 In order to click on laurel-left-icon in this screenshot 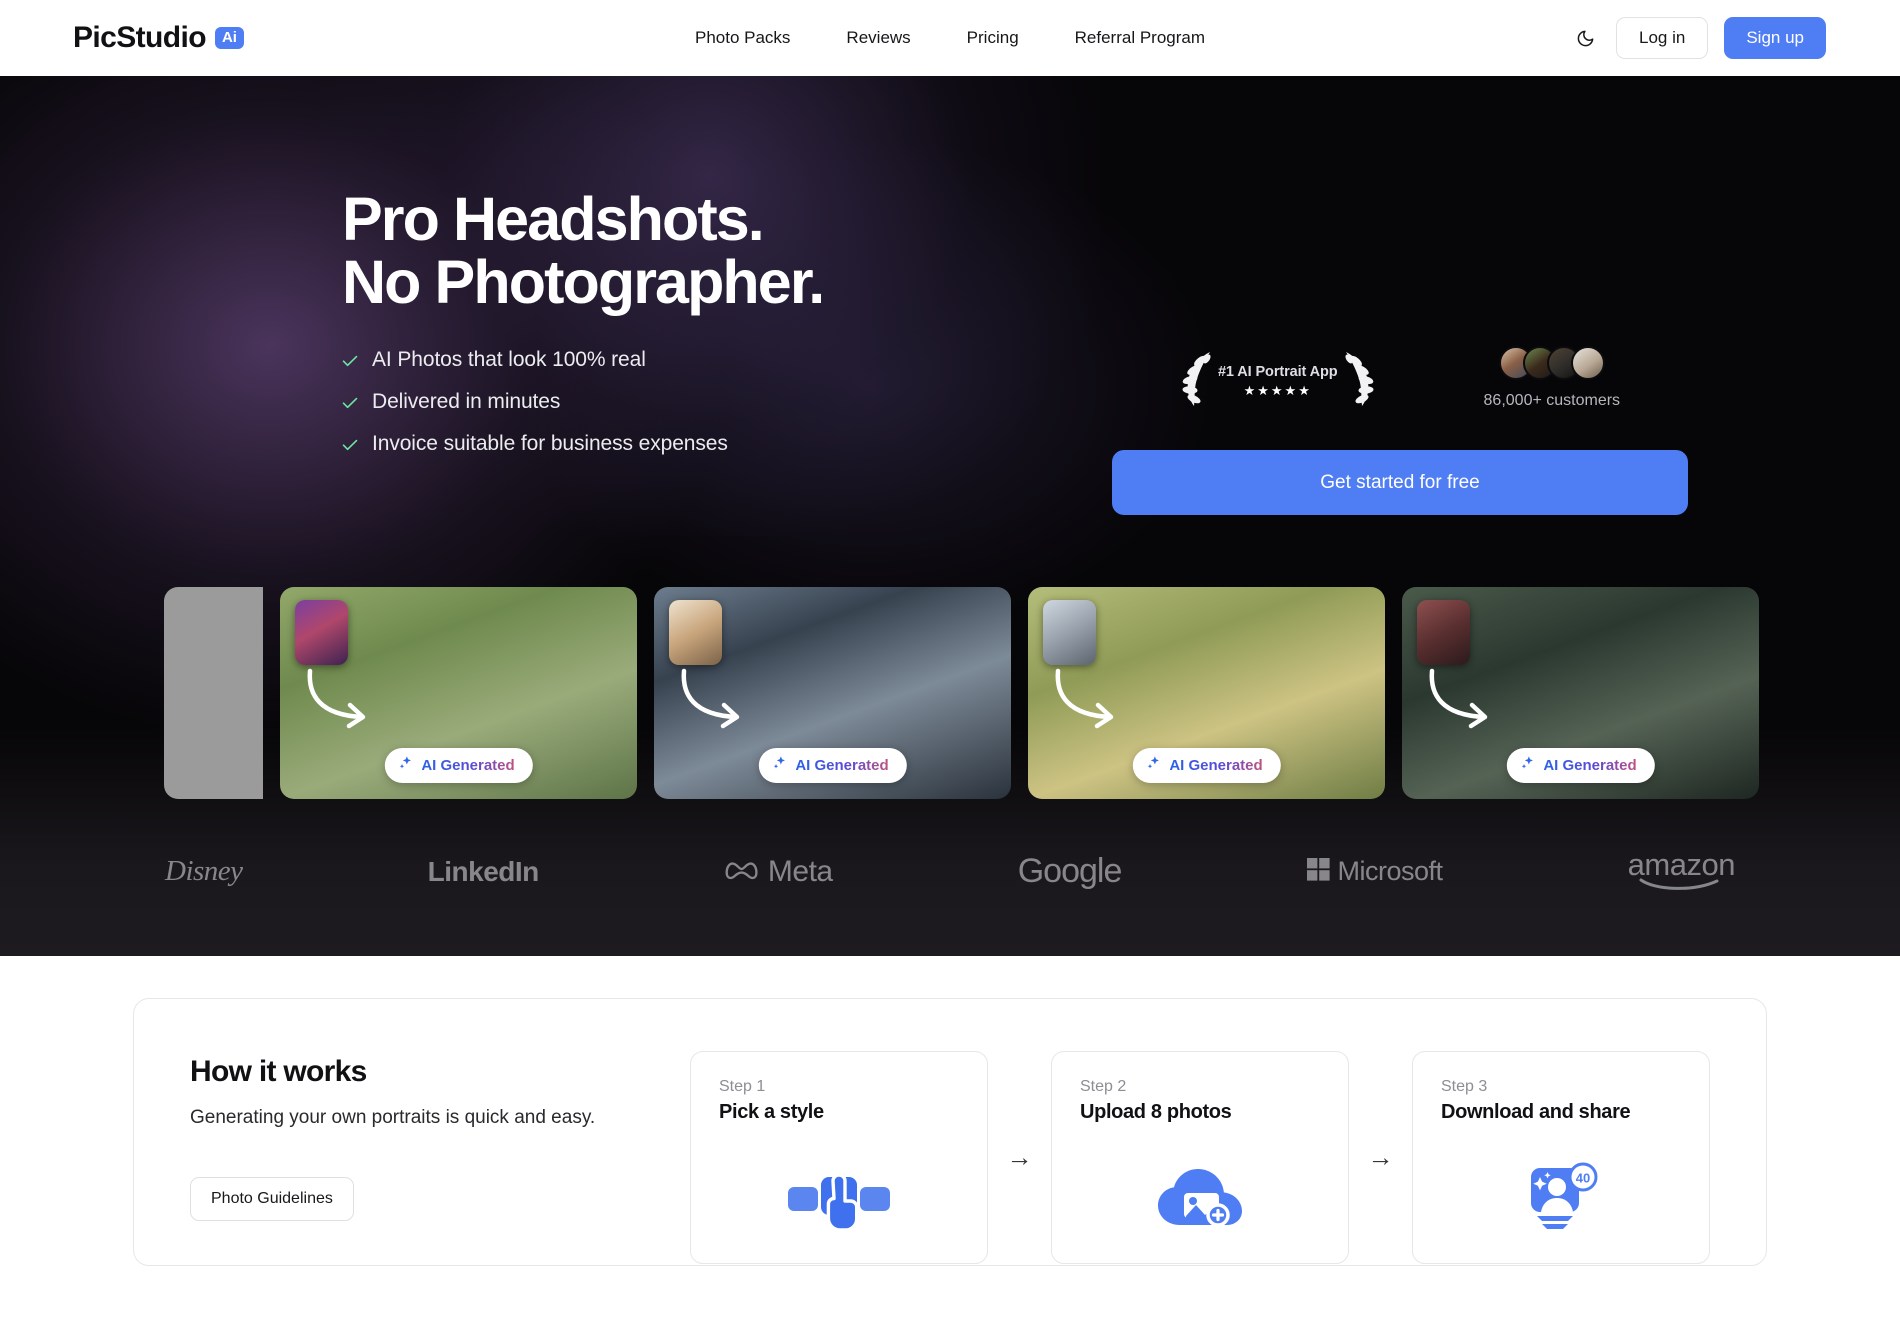, I will do `click(1197, 381)`.